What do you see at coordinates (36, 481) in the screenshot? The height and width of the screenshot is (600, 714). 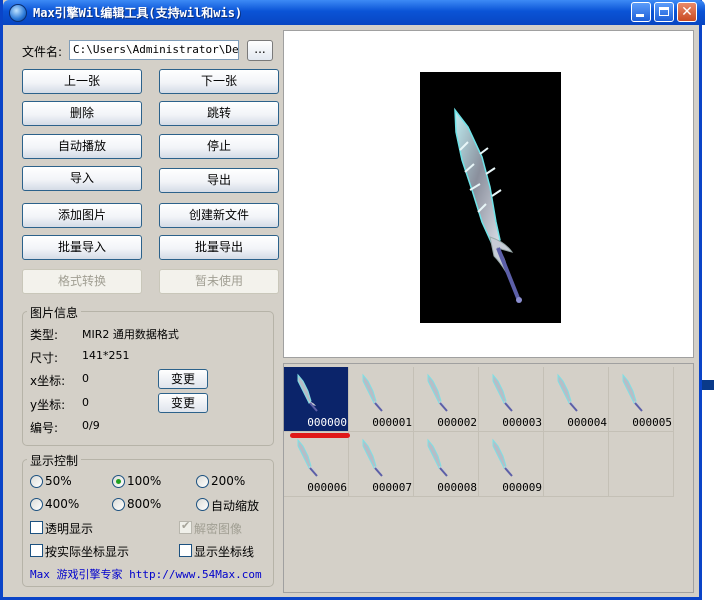 I see `zoom-50-radio` at bounding box center [36, 481].